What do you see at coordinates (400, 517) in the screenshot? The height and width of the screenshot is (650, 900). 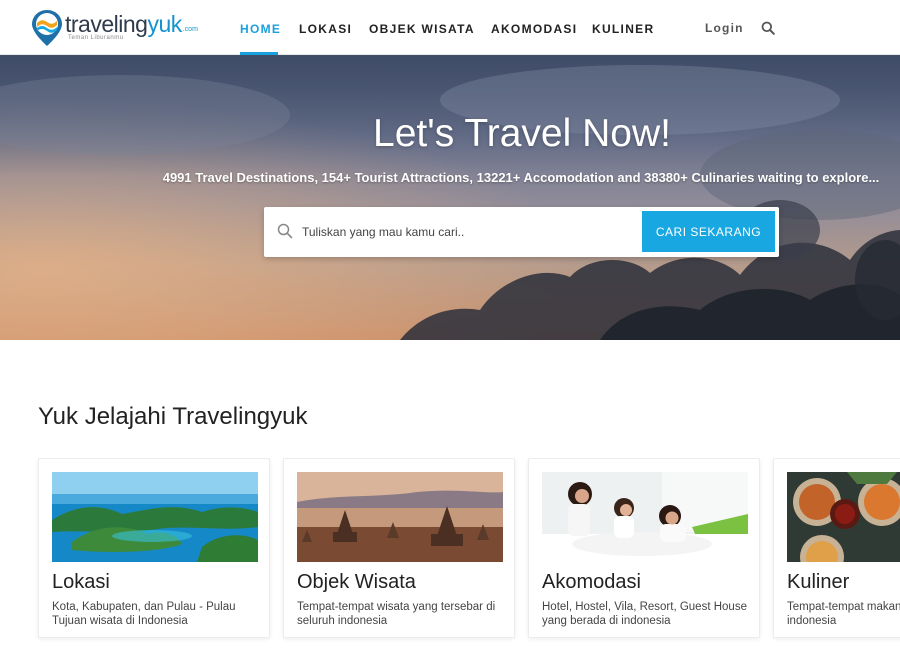 I see `objek-wisata-temple-image` at bounding box center [400, 517].